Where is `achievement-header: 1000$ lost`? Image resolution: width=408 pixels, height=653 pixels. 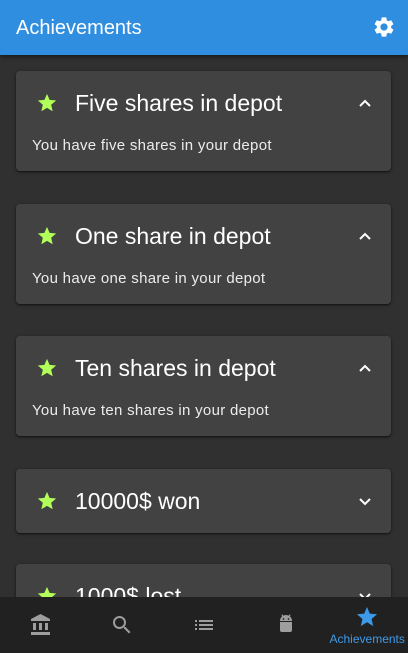 achievement-header: 1000$ lost is located at coordinates (203, 580).